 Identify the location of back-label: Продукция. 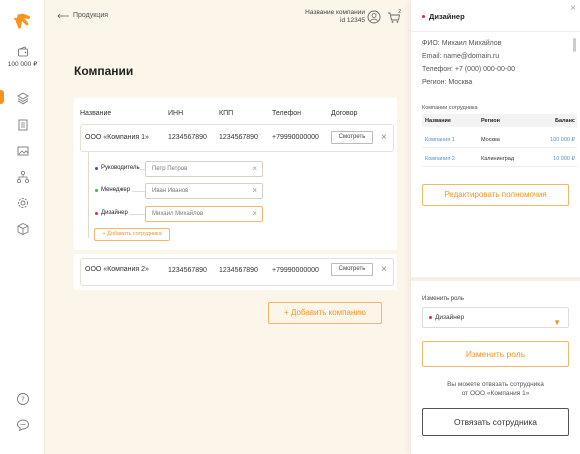
(91, 15).